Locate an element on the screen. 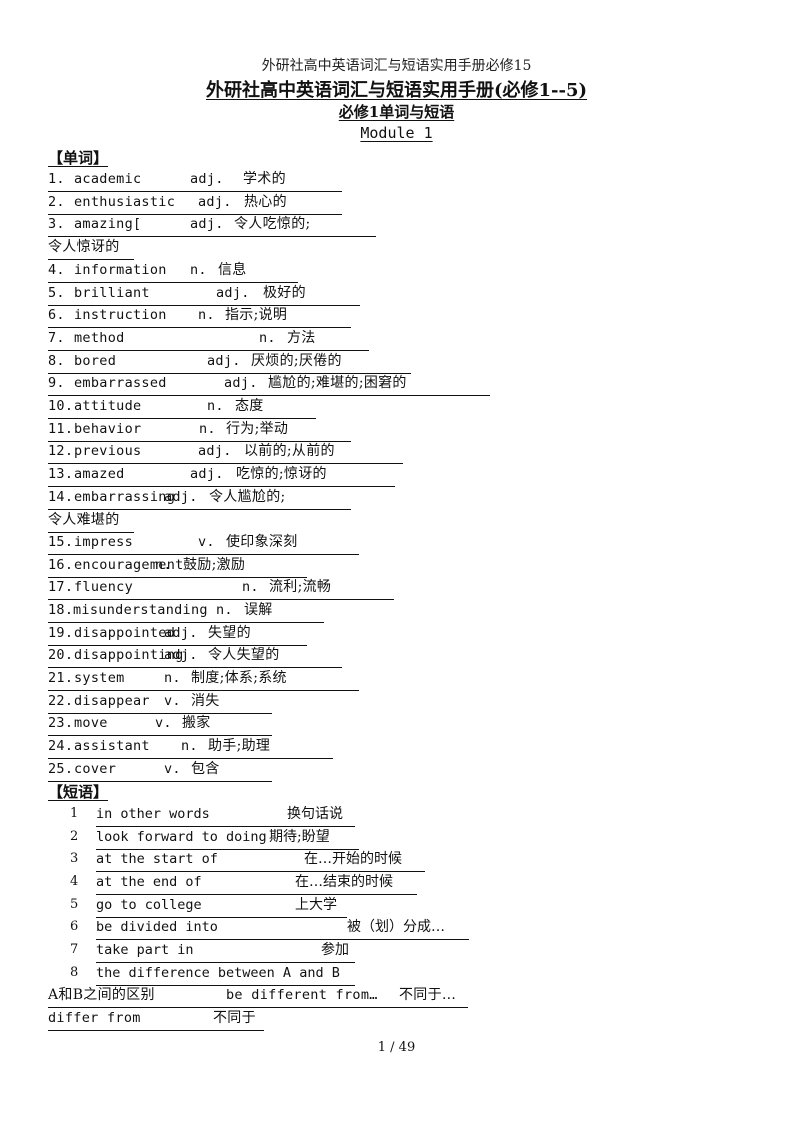 This screenshot has width=793, height=1122. word-term: bored is located at coordinates (95, 361).